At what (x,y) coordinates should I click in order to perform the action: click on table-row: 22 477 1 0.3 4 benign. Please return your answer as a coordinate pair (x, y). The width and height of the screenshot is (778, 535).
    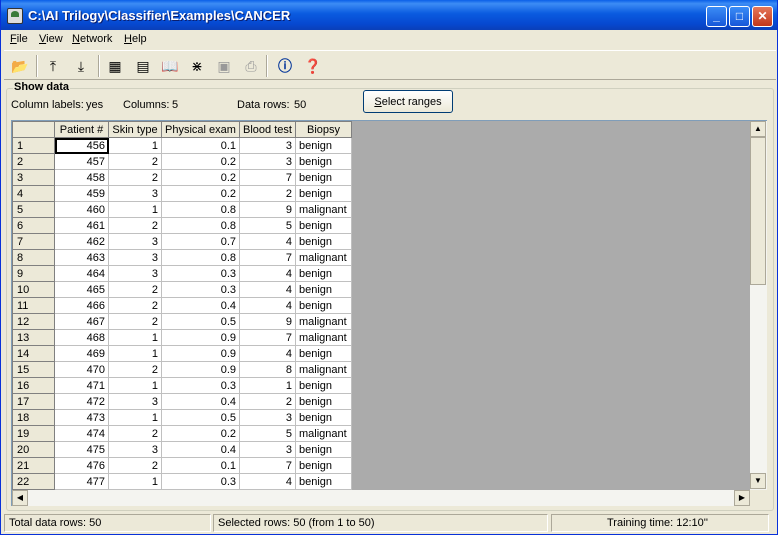
    Looking at the image, I should click on (182, 481).